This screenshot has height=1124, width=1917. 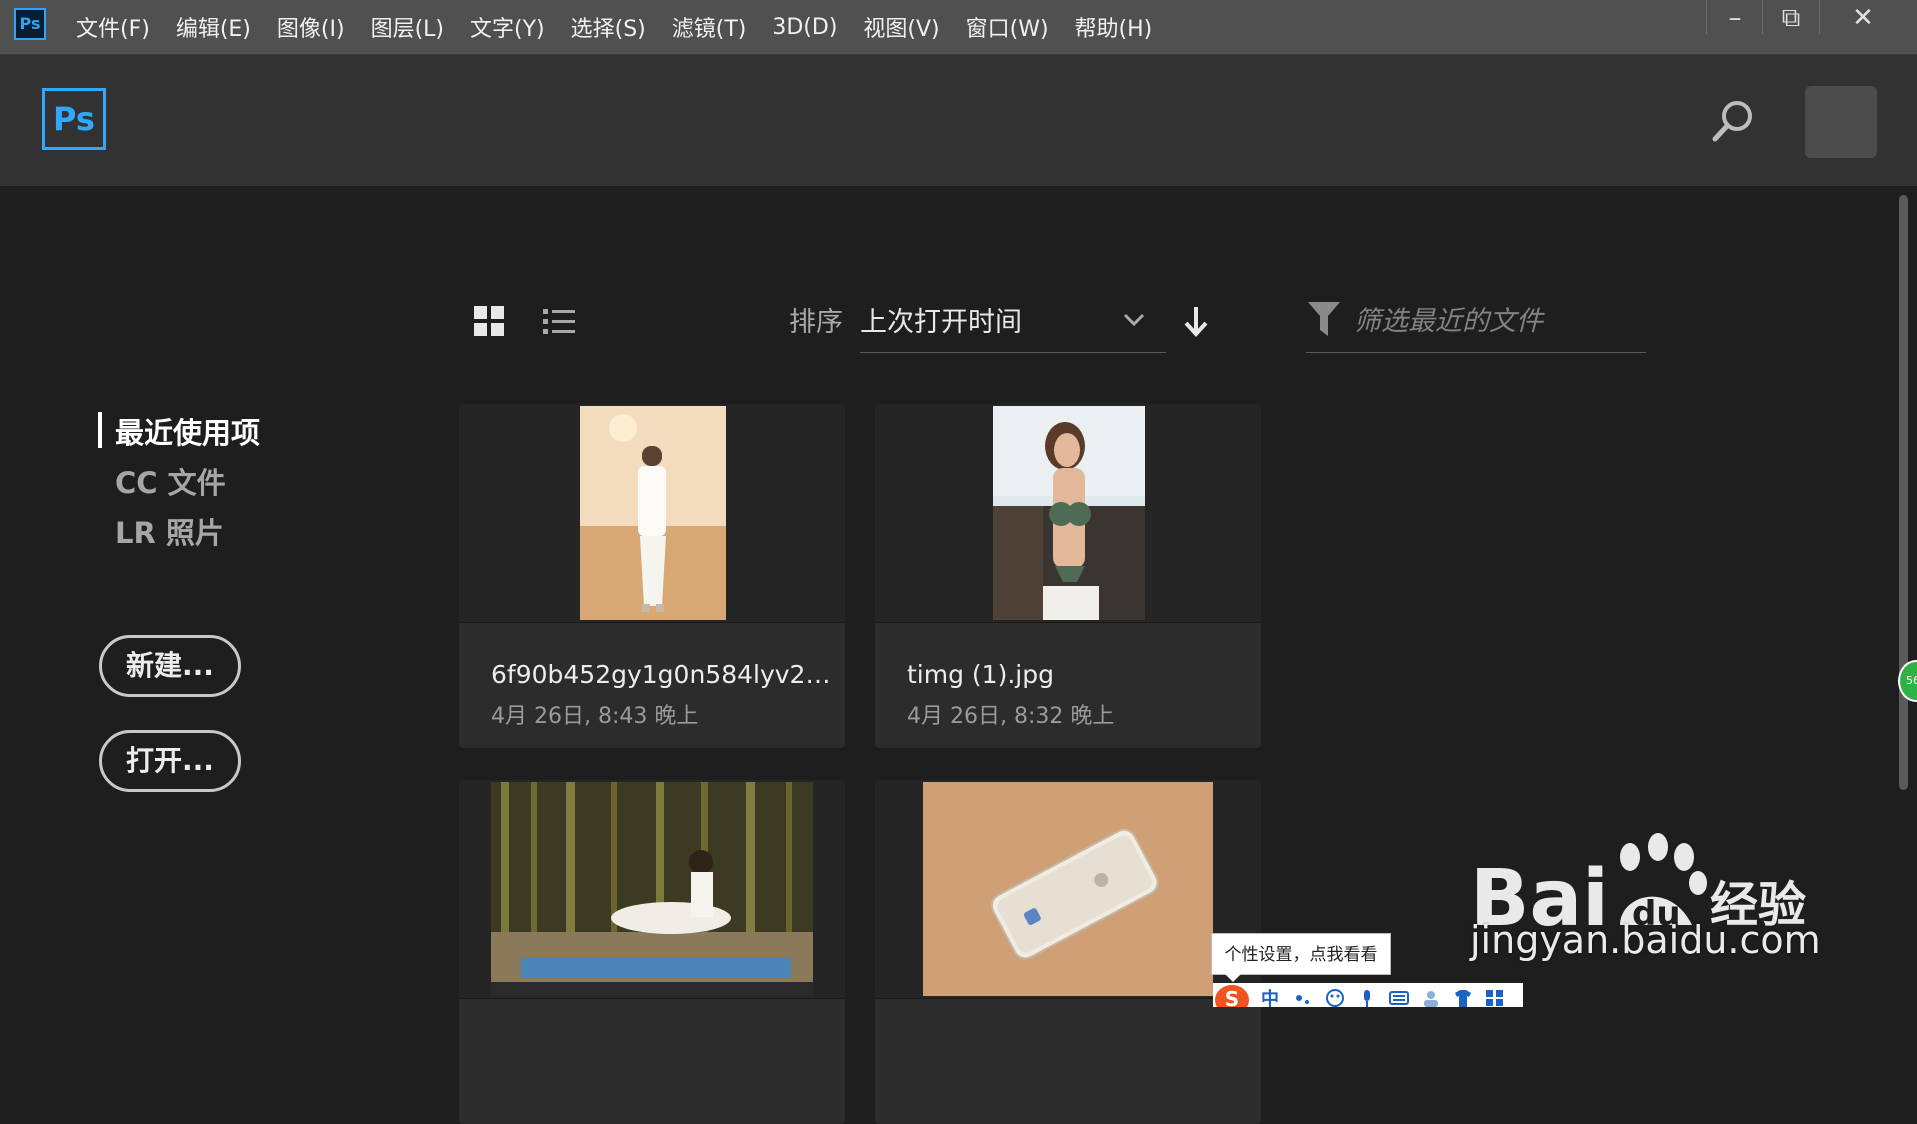 I want to click on file-date: 4月 26日, 8:43 晚上, so click(x=595, y=716).